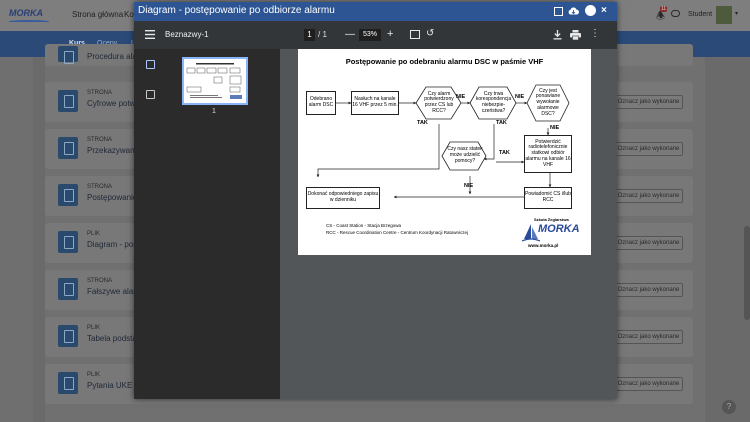 The height and width of the screenshot is (422, 750). Describe the element at coordinates (531, 233) in the screenshot. I see `sail-icon` at that location.